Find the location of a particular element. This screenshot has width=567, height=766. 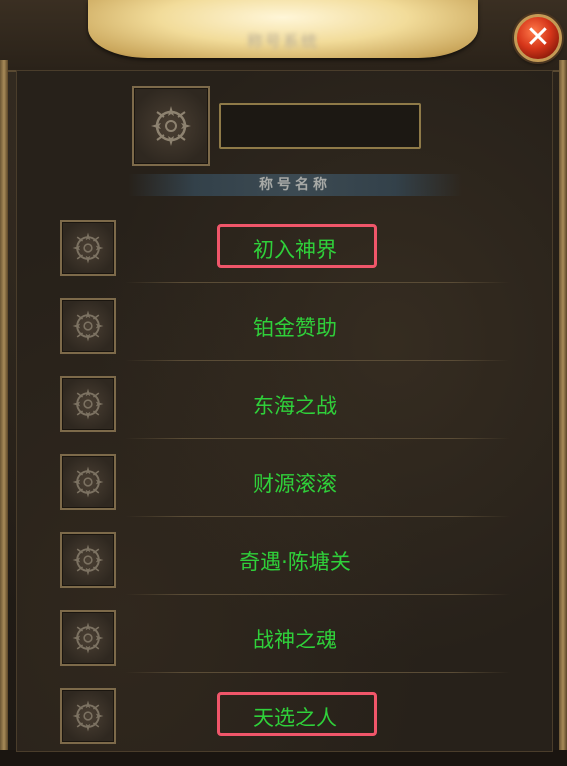

title-row: 财源滚滚 is located at coordinates (285, 493).